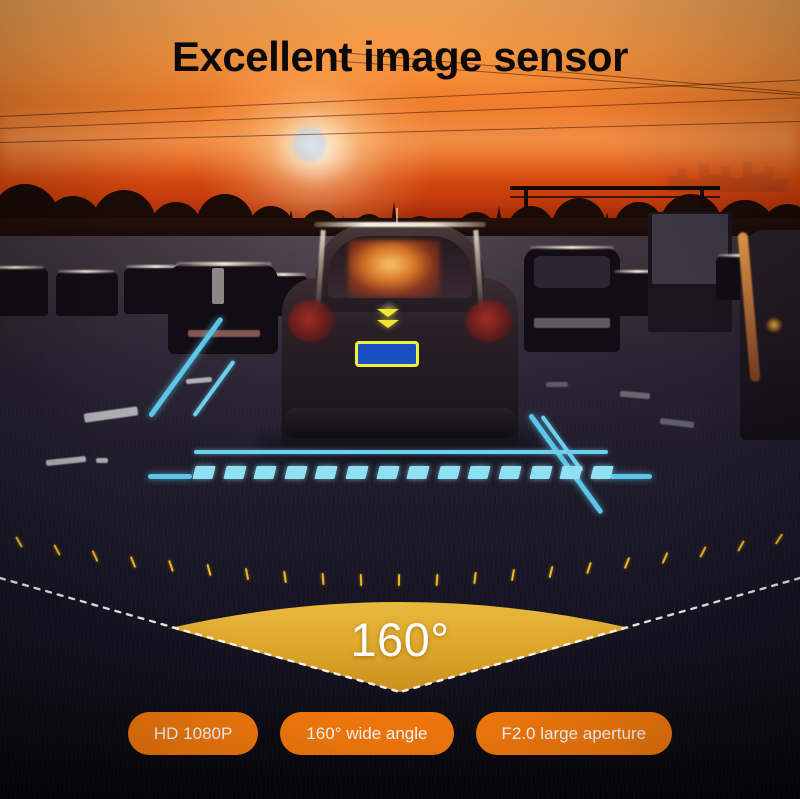  What do you see at coordinates (574, 733) in the screenshot?
I see `feature-badge-aperture: F2.0 large aperture` at bounding box center [574, 733].